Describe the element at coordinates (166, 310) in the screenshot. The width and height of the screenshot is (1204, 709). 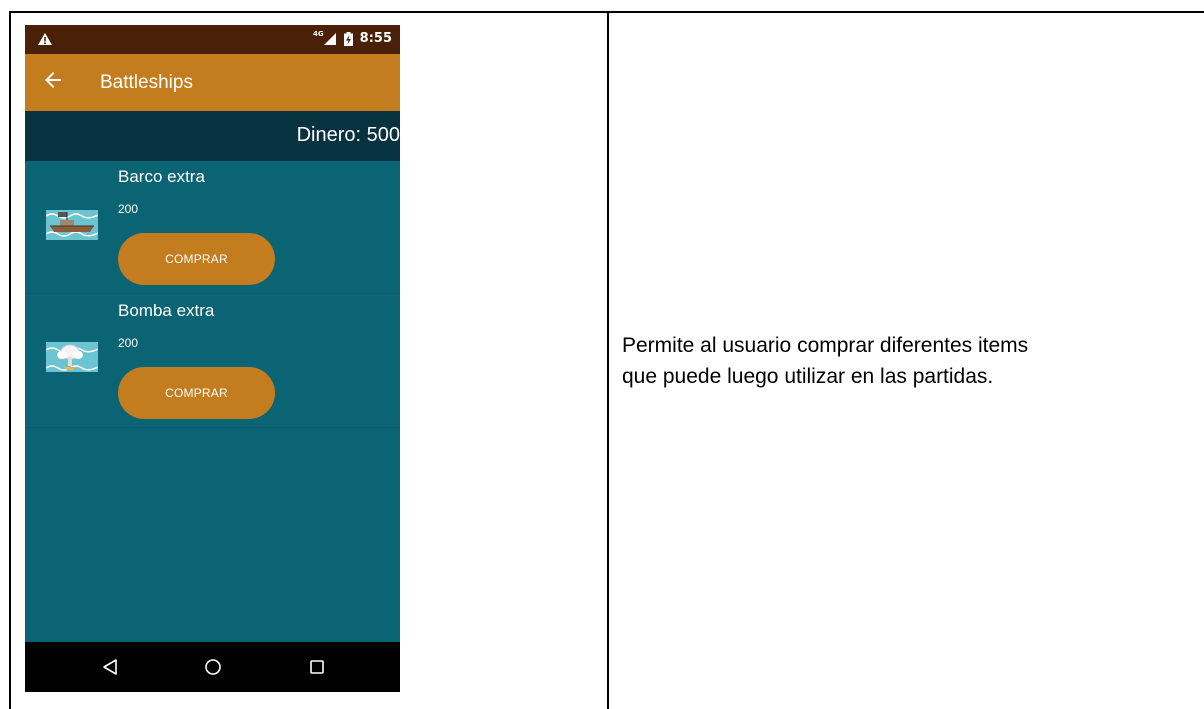
I see `item-name: Bomba extra` at that location.